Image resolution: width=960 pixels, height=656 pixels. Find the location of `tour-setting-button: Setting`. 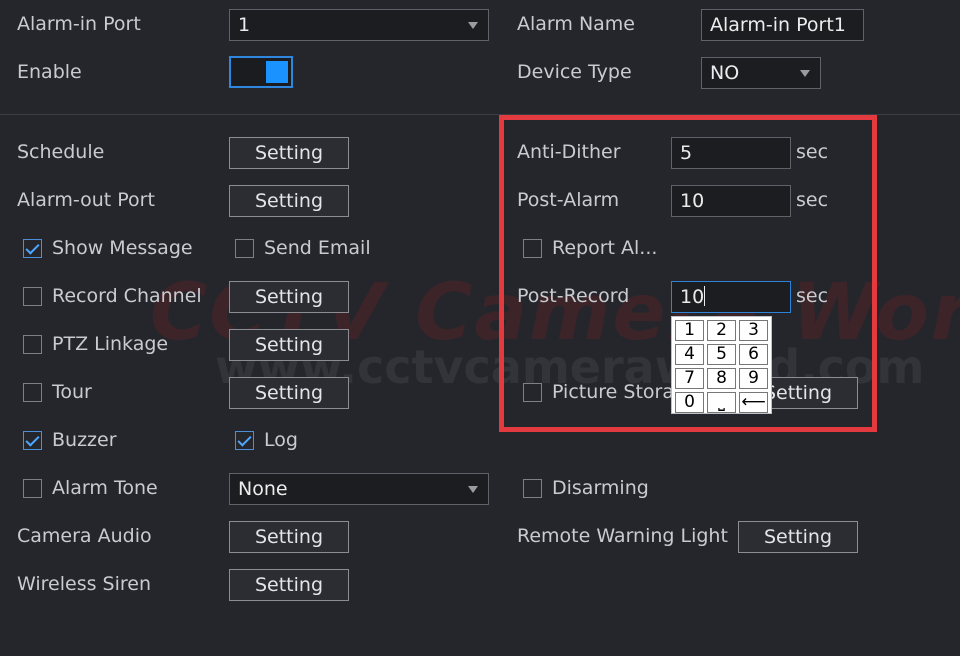

tour-setting-button: Setting is located at coordinates (289, 393).